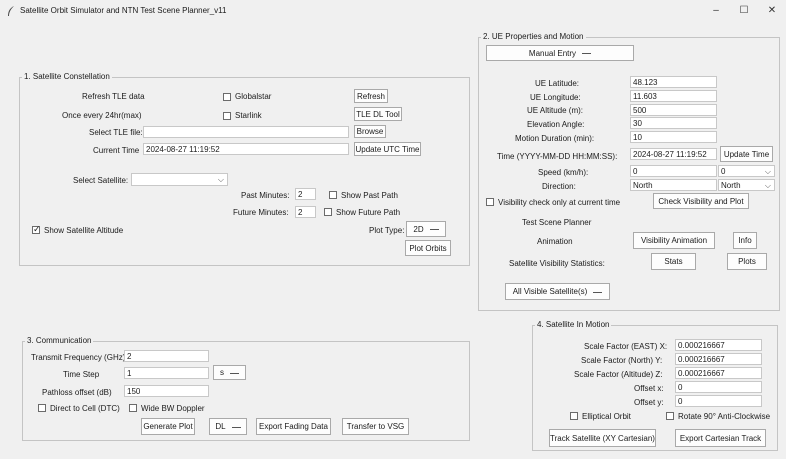 The image size is (786, 459). I want to click on tle-file-input, so click(246, 132).